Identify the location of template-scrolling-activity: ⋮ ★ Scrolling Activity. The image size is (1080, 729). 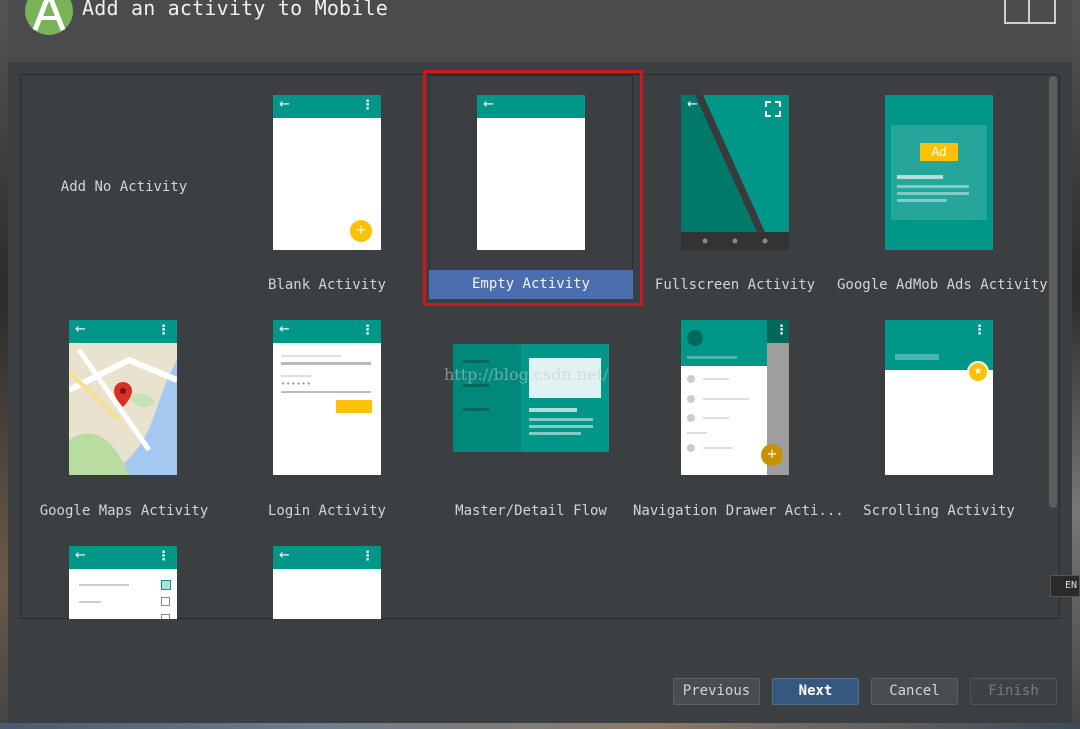
(939, 414).